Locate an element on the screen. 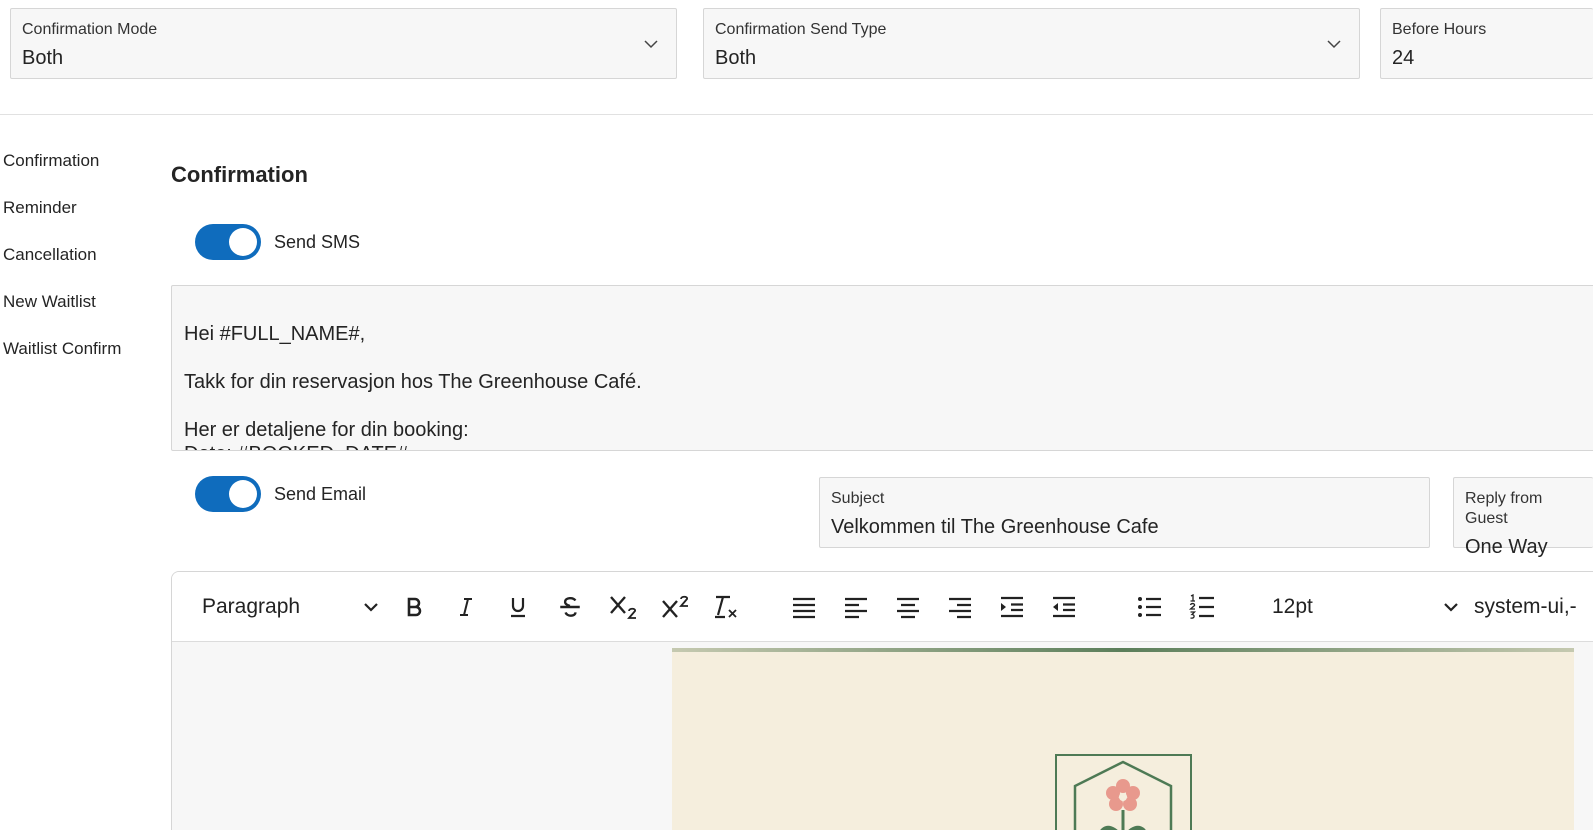  align-right-button is located at coordinates (960, 607).